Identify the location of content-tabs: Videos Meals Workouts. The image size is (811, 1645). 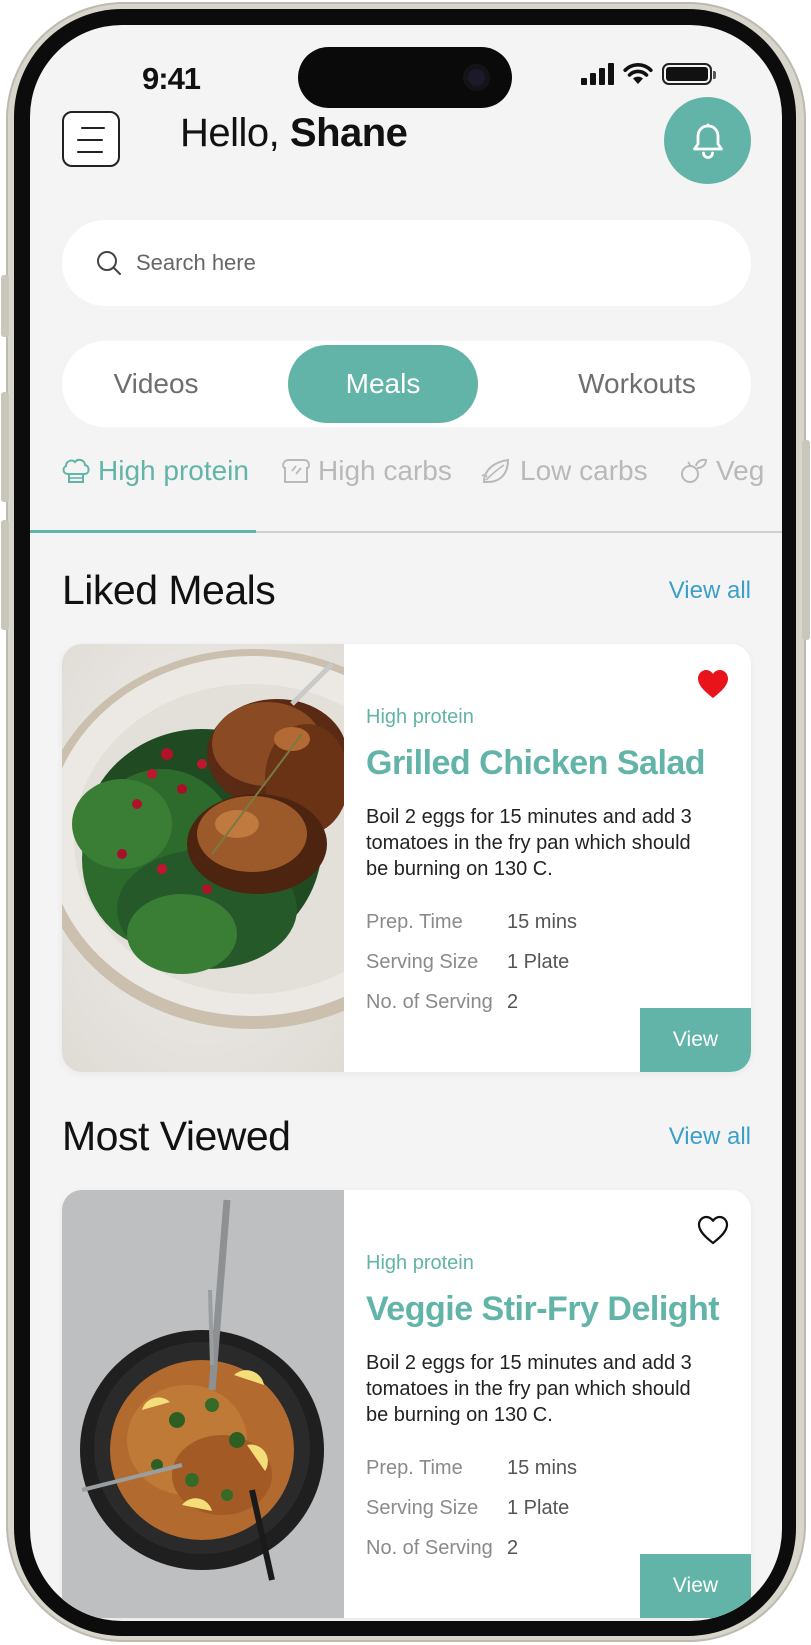
(406, 384).